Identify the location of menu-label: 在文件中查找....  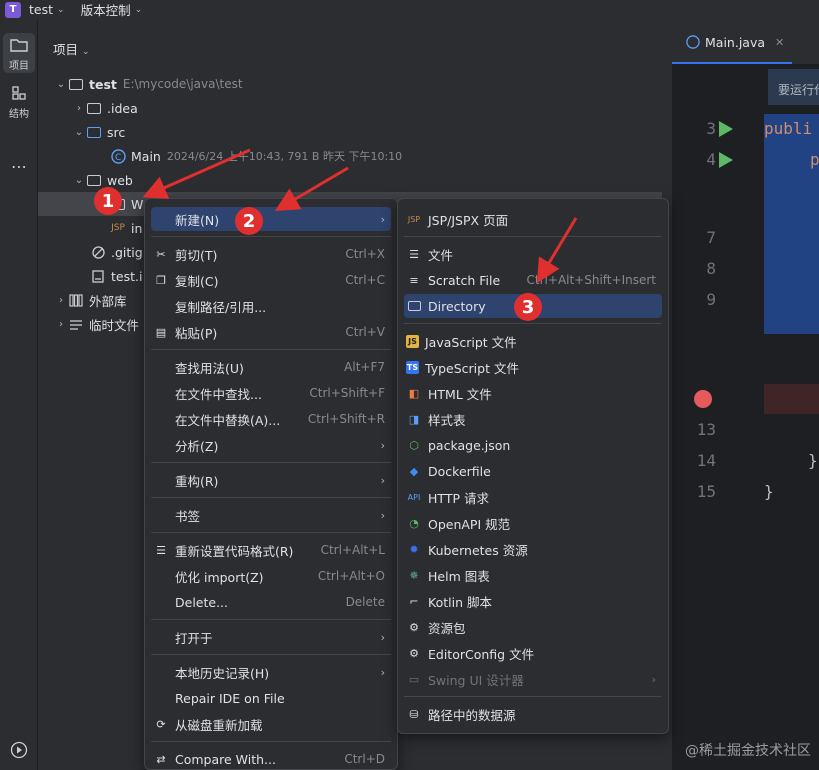
(218, 394).